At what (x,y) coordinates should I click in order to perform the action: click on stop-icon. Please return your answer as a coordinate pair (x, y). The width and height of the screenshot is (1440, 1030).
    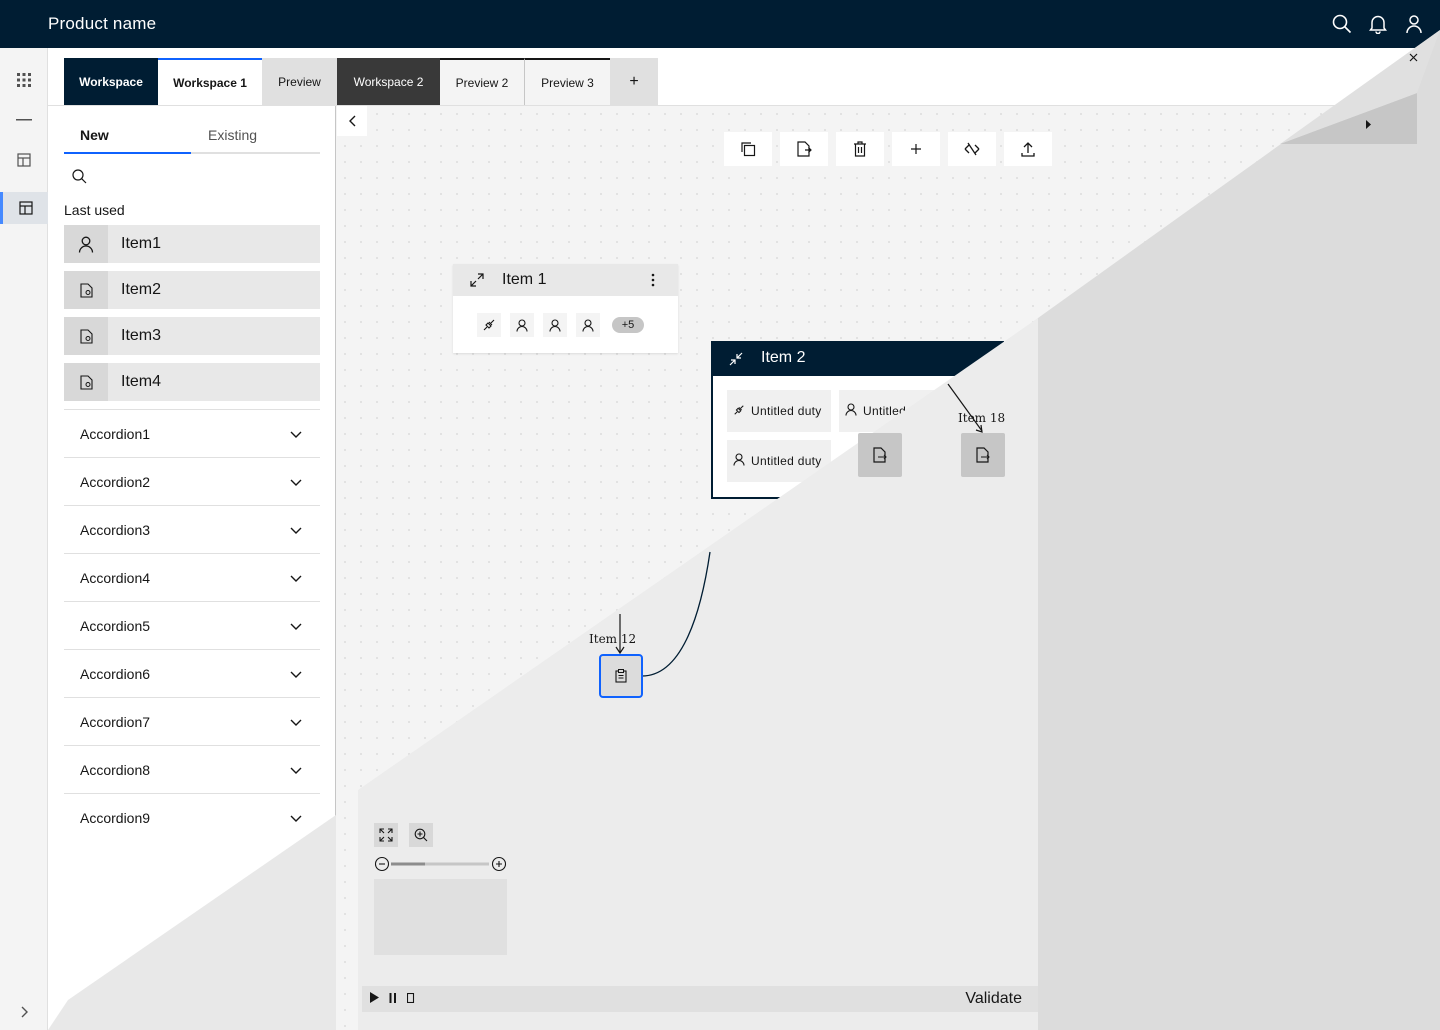
    Looking at the image, I should click on (410, 999).